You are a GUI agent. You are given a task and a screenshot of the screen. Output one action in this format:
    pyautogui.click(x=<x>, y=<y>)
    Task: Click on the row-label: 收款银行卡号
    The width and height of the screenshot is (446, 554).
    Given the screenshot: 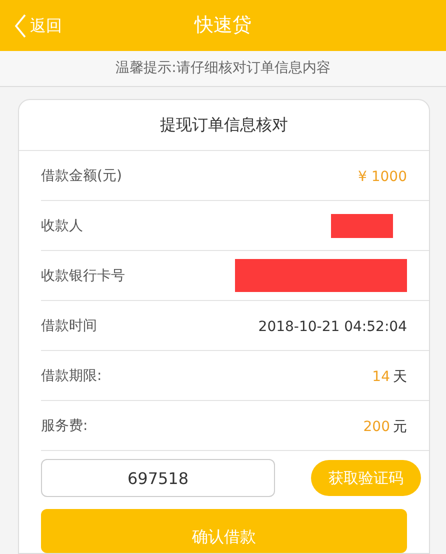 What is the action you would take?
    pyautogui.click(x=83, y=275)
    